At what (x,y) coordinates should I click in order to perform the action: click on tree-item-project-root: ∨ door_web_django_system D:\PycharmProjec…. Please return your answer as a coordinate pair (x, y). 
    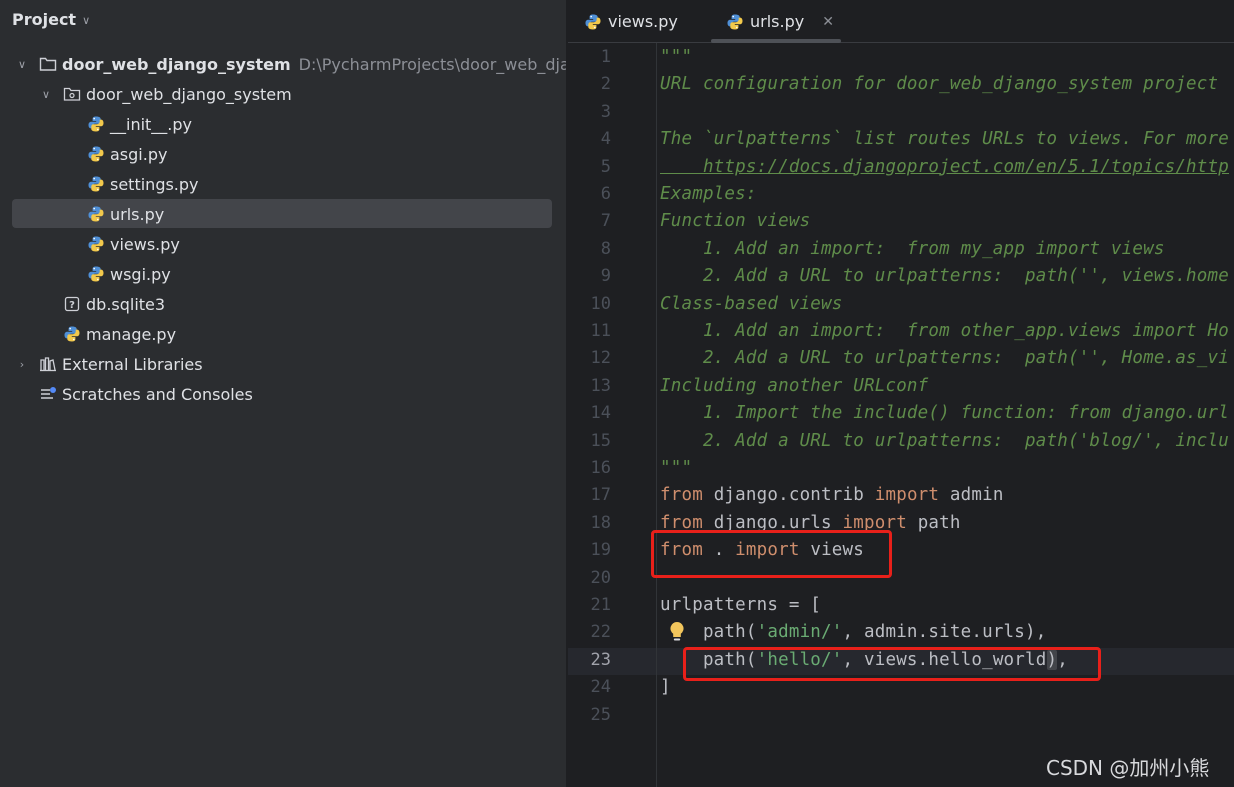
    Looking at the image, I should click on (283, 64).